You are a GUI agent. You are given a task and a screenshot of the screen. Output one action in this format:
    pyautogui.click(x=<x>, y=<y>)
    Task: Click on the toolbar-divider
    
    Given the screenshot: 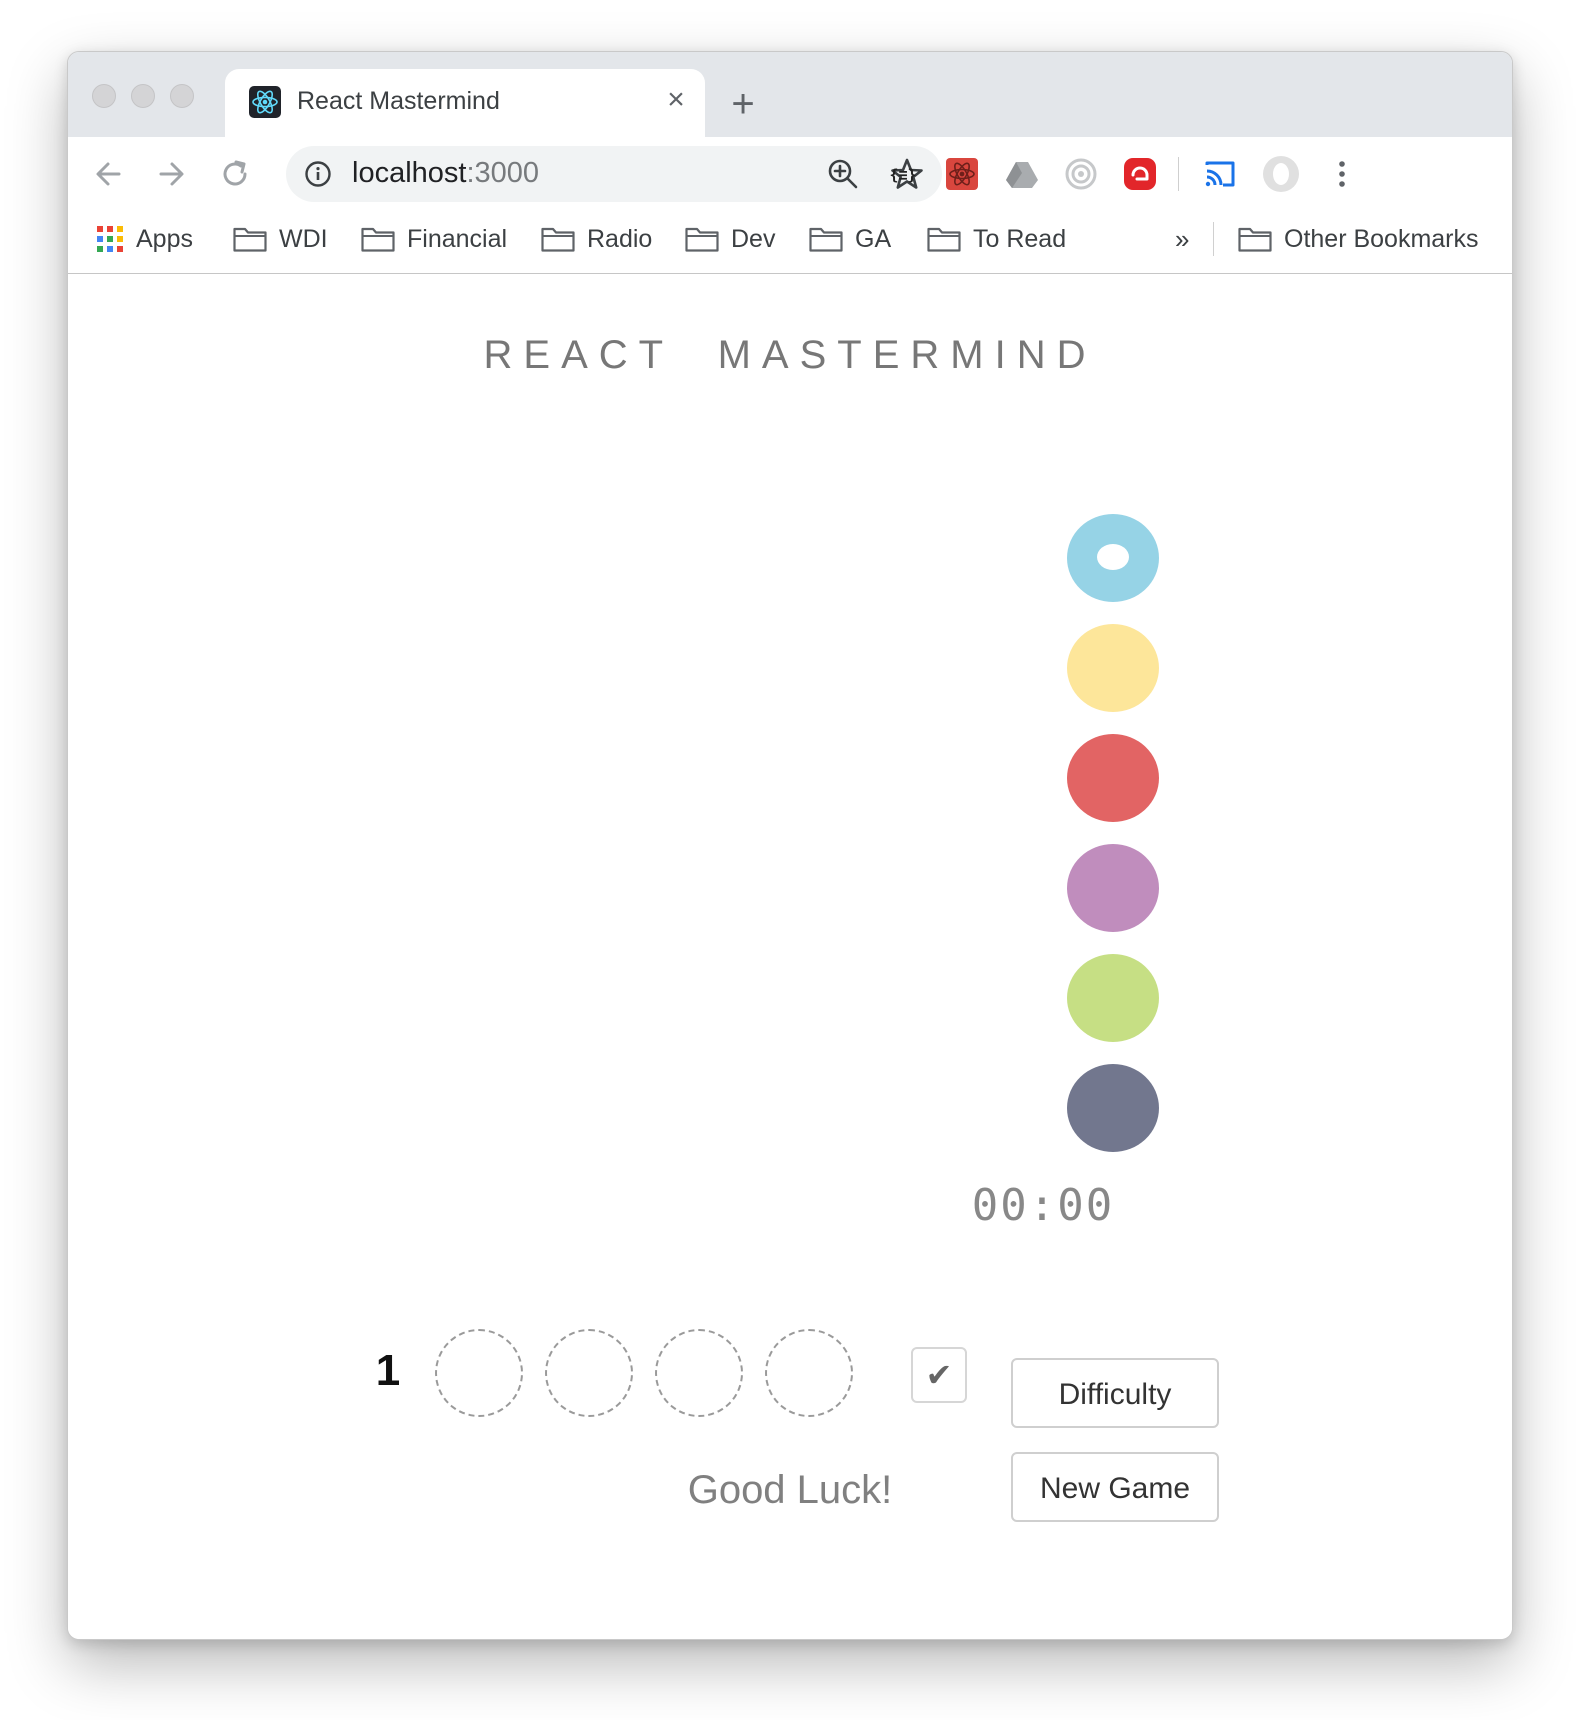 What is the action you would take?
    pyautogui.click(x=1178, y=174)
    